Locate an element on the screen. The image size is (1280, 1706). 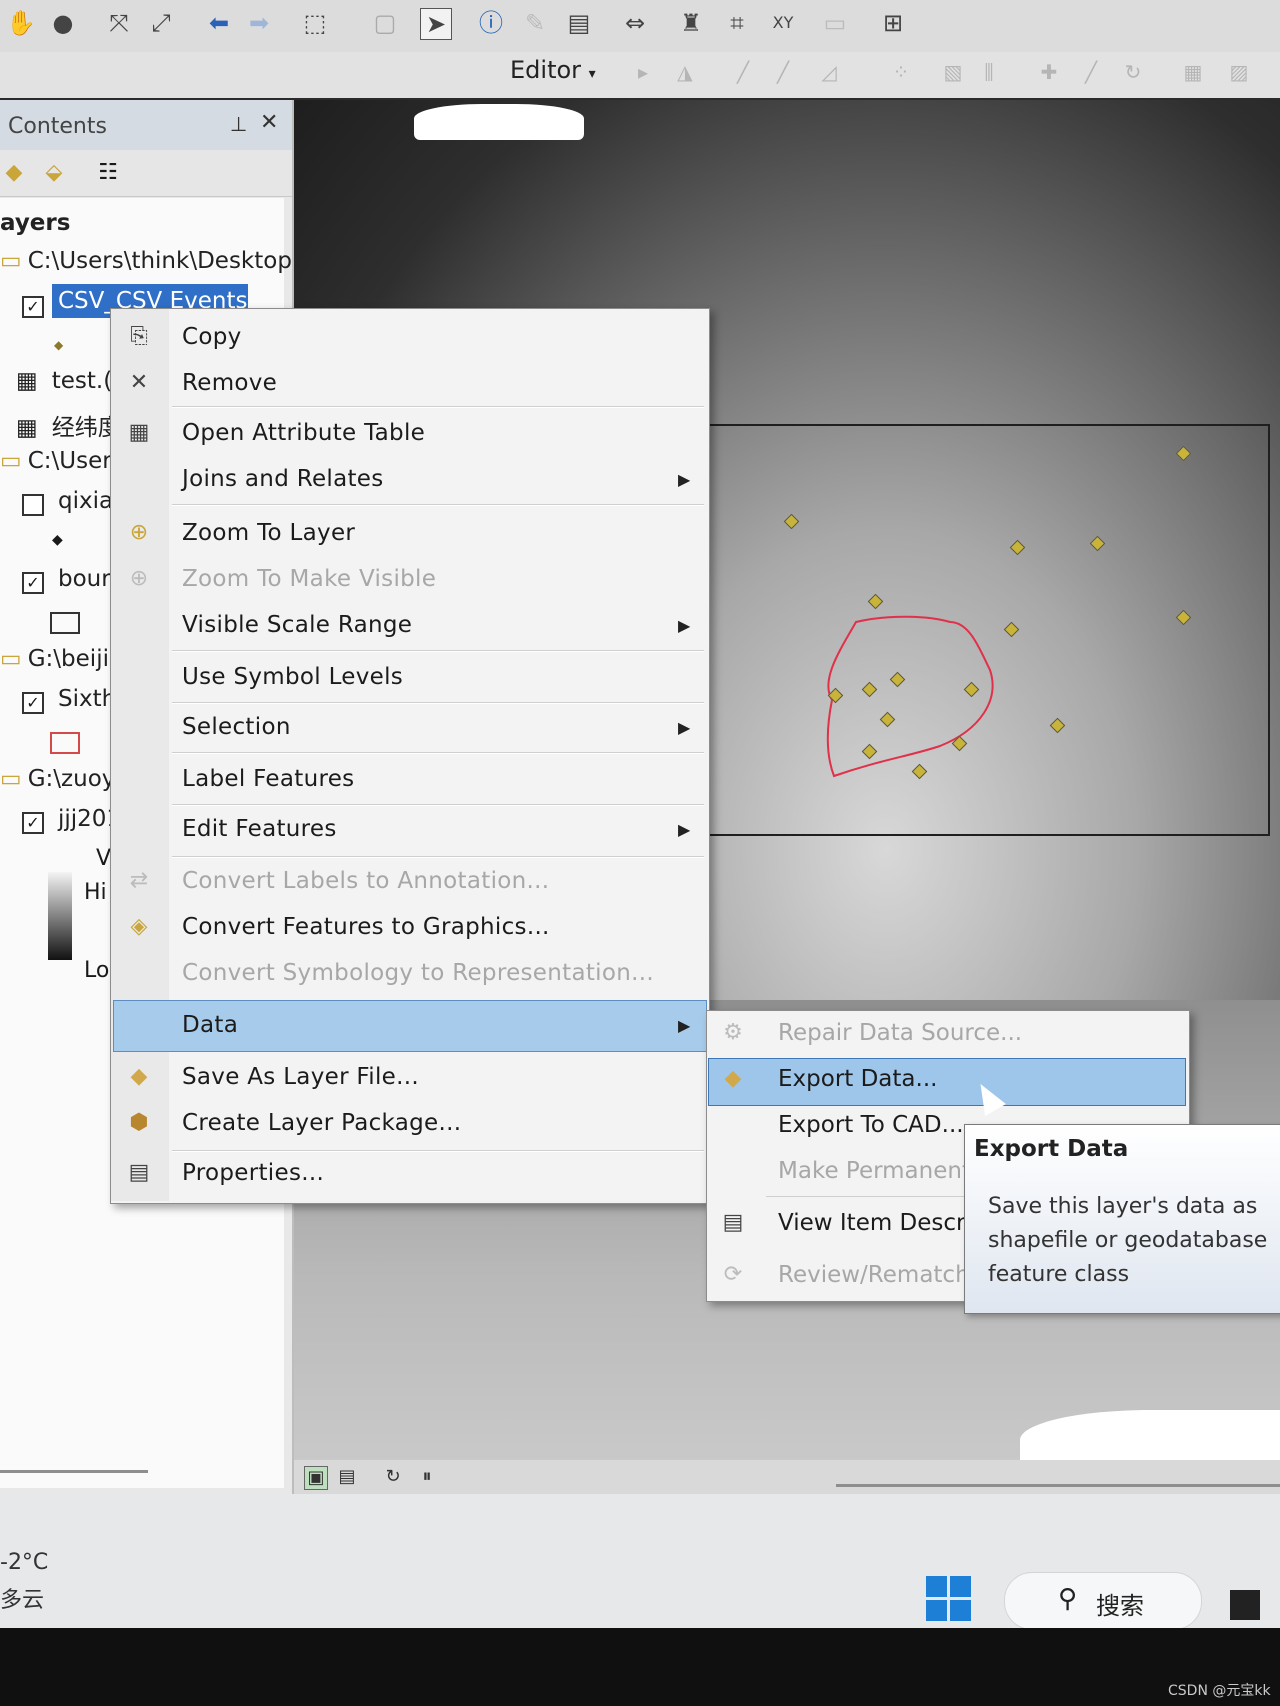
submenu-arrow-icon: ▶ is located at coordinates (684, 727).